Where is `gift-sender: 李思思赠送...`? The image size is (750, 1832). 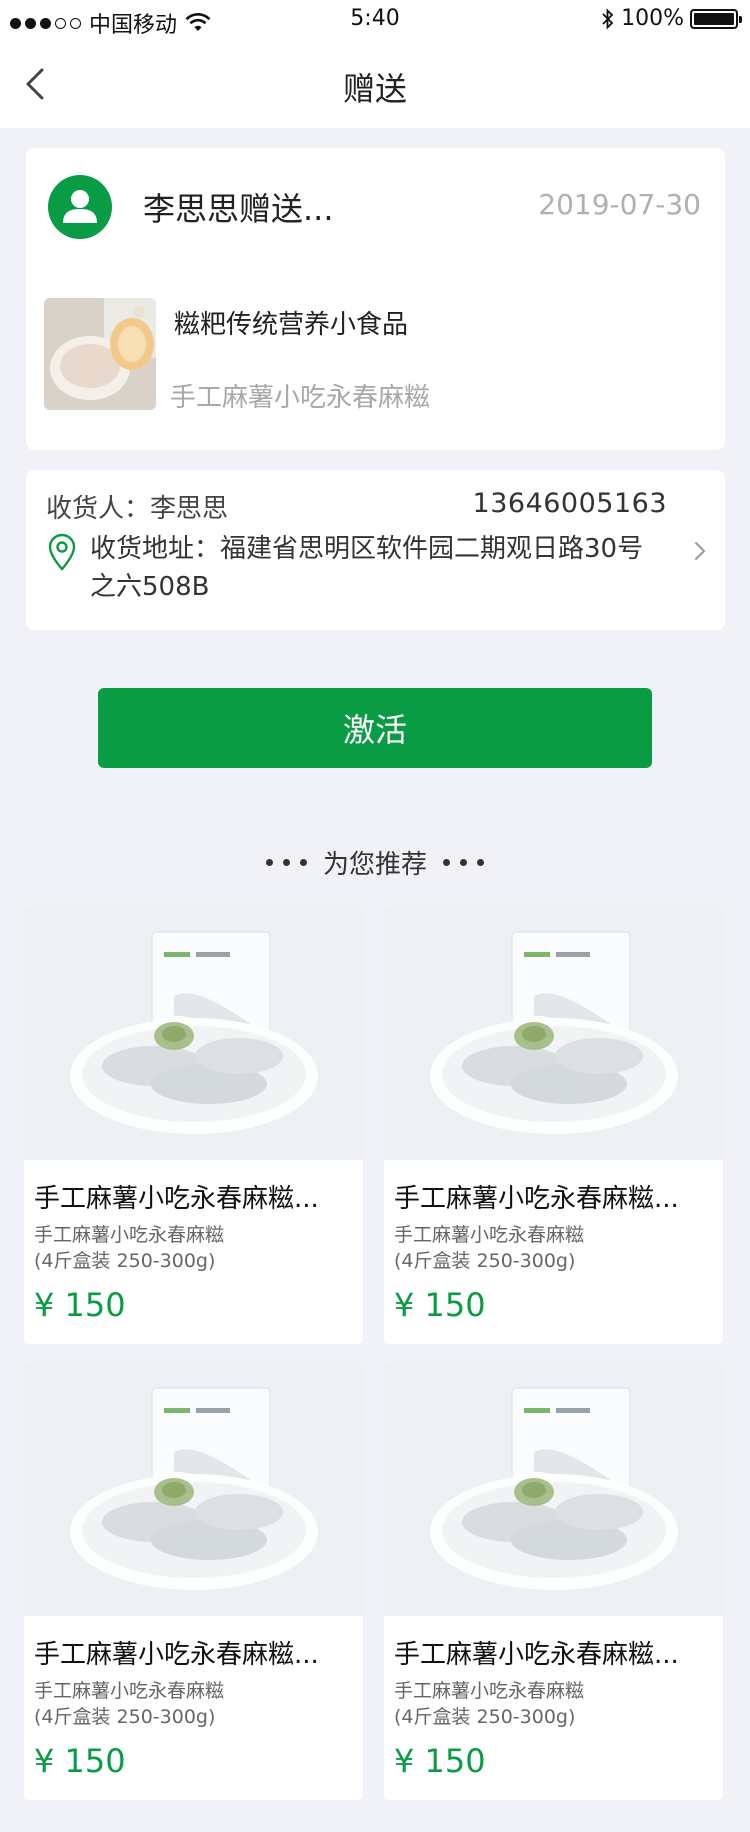 gift-sender: 李思思赠送... is located at coordinates (238, 209).